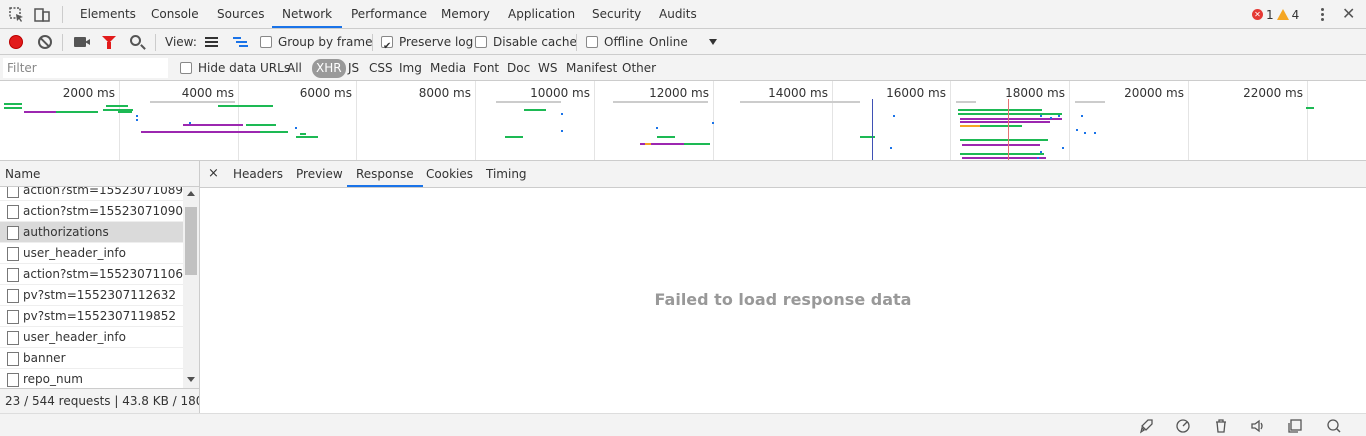 This screenshot has width=1366, height=436. Describe the element at coordinates (614, 42) in the screenshot. I see `offline-checkbox: Offline` at that location.